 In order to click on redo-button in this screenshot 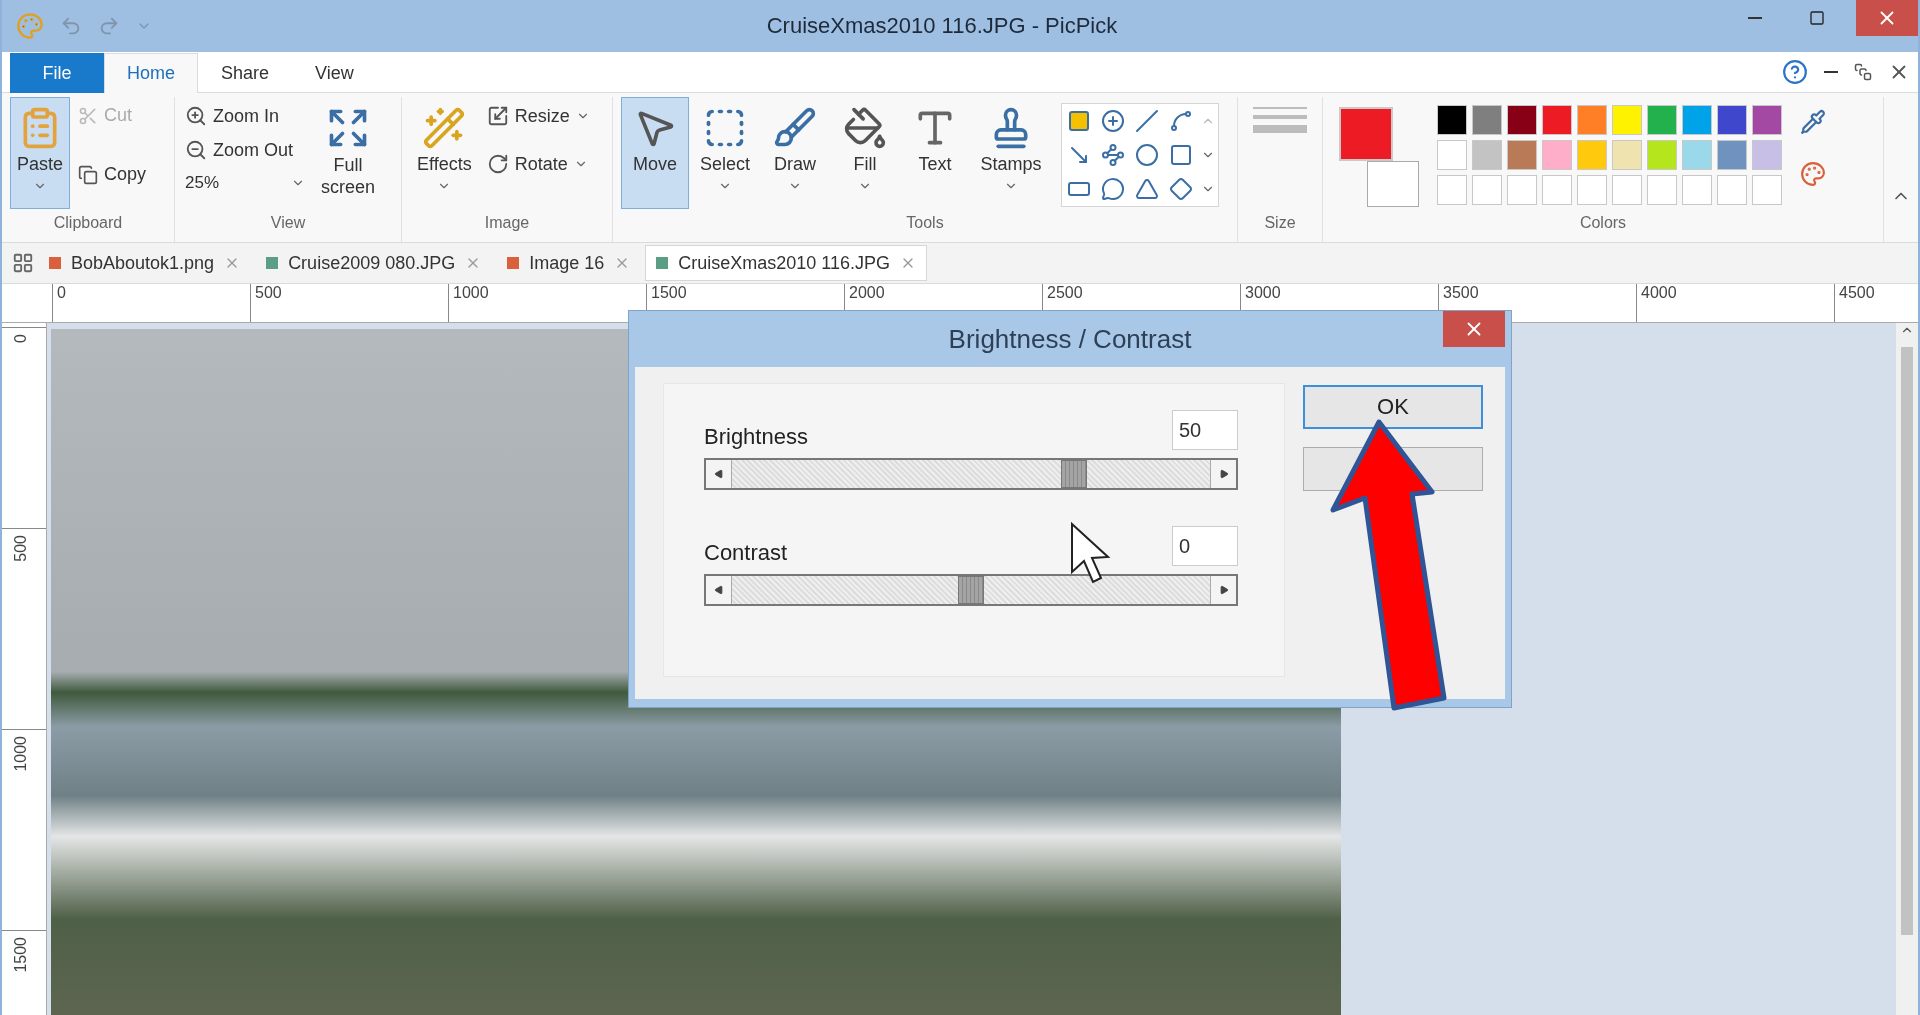, I will do `click(109, 26)`.